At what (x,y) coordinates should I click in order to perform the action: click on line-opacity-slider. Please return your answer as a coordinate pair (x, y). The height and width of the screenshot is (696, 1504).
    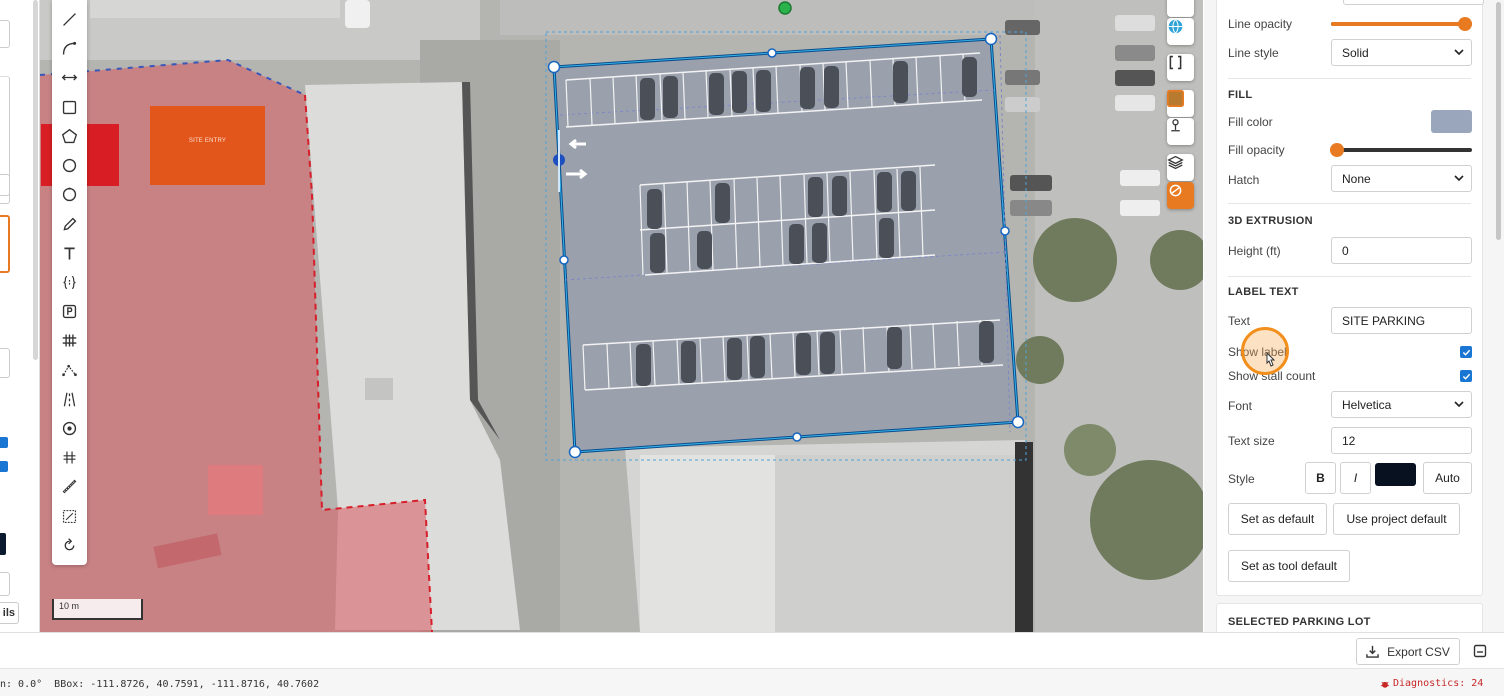
    Looking at the image, I should click on (1401, 24).